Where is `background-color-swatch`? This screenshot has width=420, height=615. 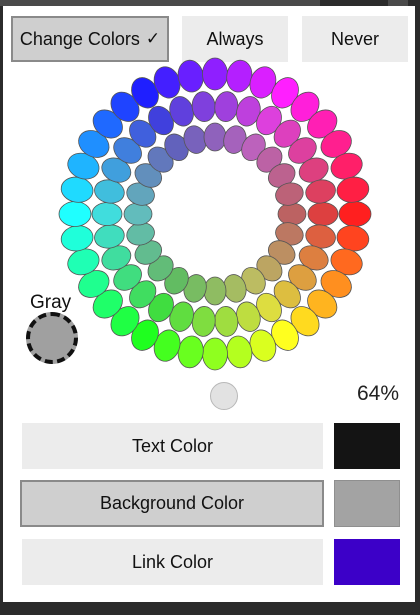 background-color-swatch is located at coordinates (367, 503).